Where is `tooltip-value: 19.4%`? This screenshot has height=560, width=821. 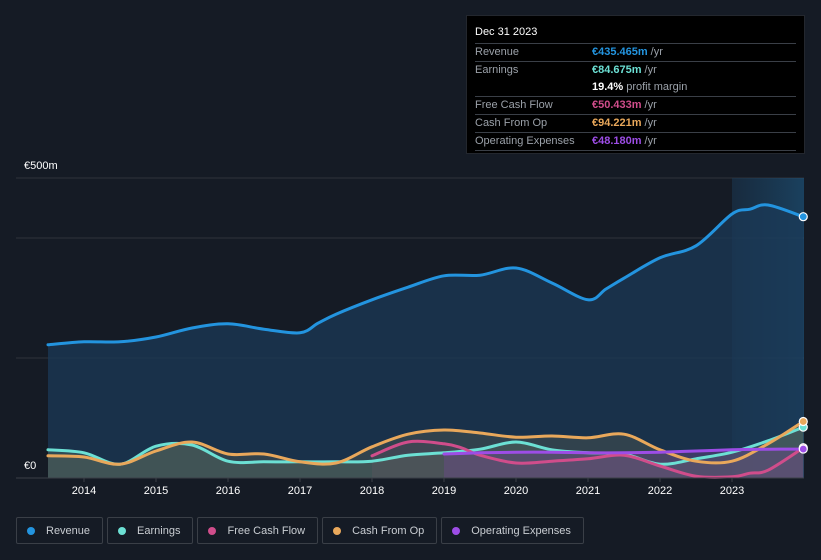
tooltip-value: 19.4% is located at coordinates (608, 87).